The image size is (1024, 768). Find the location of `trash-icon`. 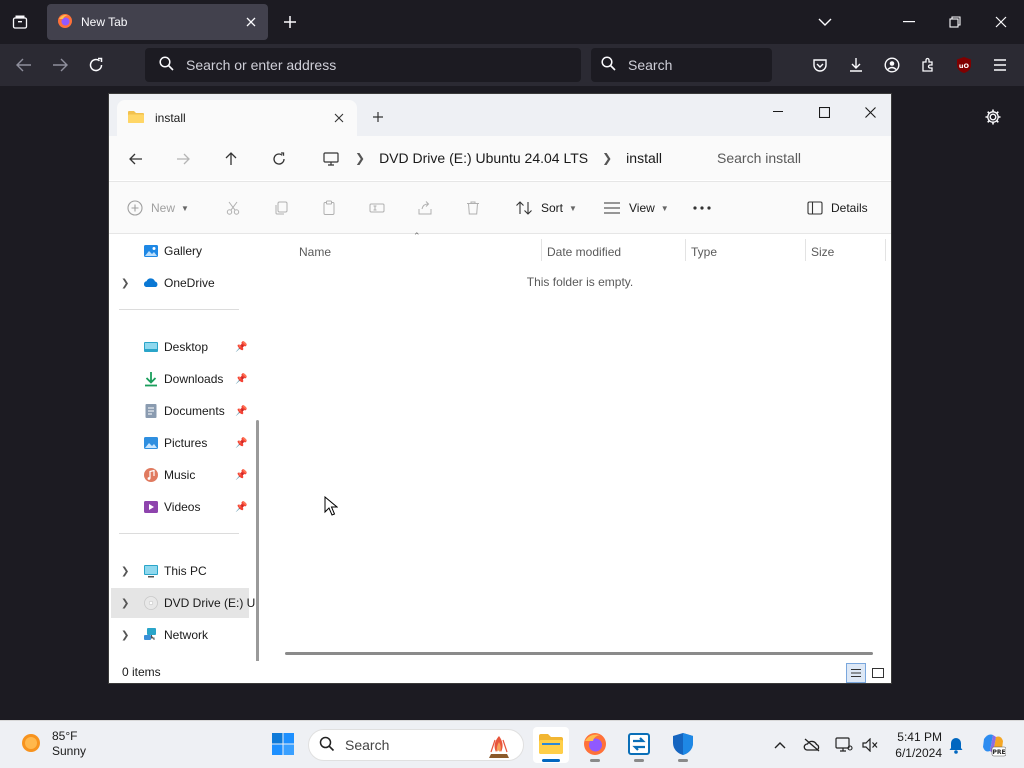

trash-icon is located at coordinates (473, 208).